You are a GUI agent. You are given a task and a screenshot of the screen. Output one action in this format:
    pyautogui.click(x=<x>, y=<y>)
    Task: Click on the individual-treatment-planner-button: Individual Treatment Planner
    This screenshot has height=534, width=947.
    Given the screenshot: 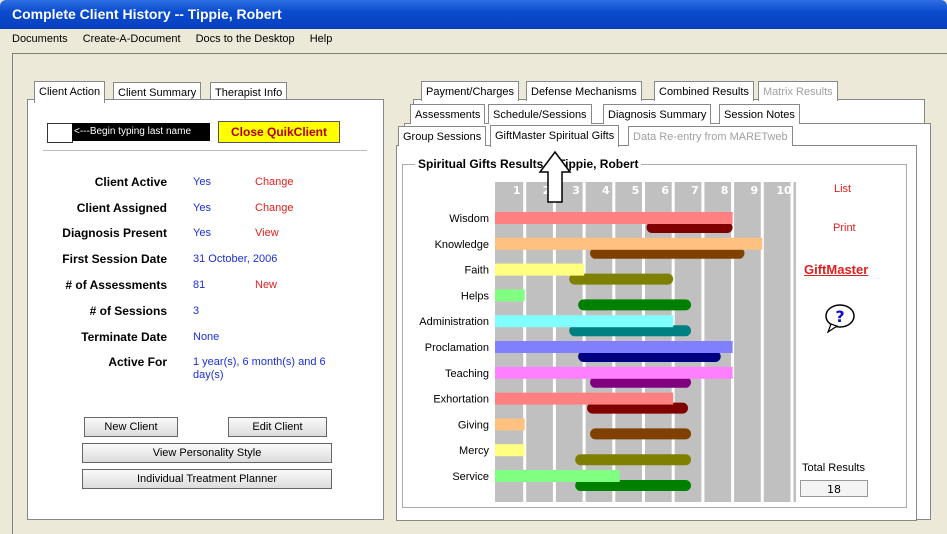 What is the action you would take?
    pyautogui.click(x=207, y=479)
    